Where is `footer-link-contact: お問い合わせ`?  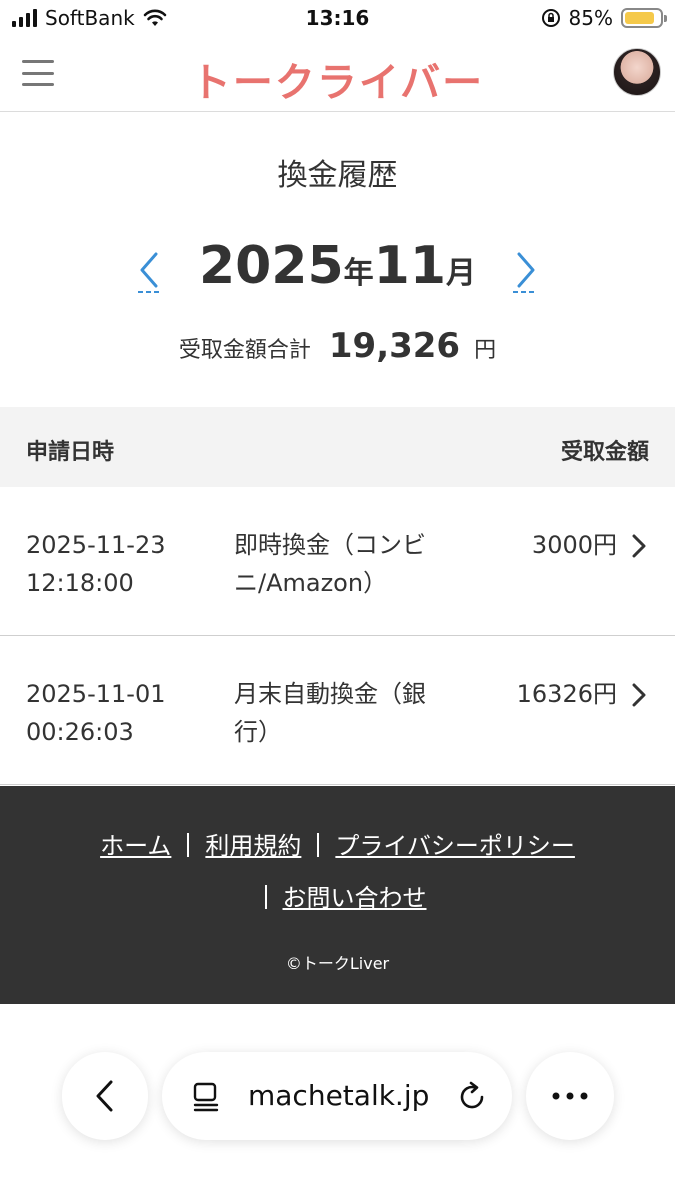
footer-link-contact: お問い合わせ is located at coordinates (355, 898).